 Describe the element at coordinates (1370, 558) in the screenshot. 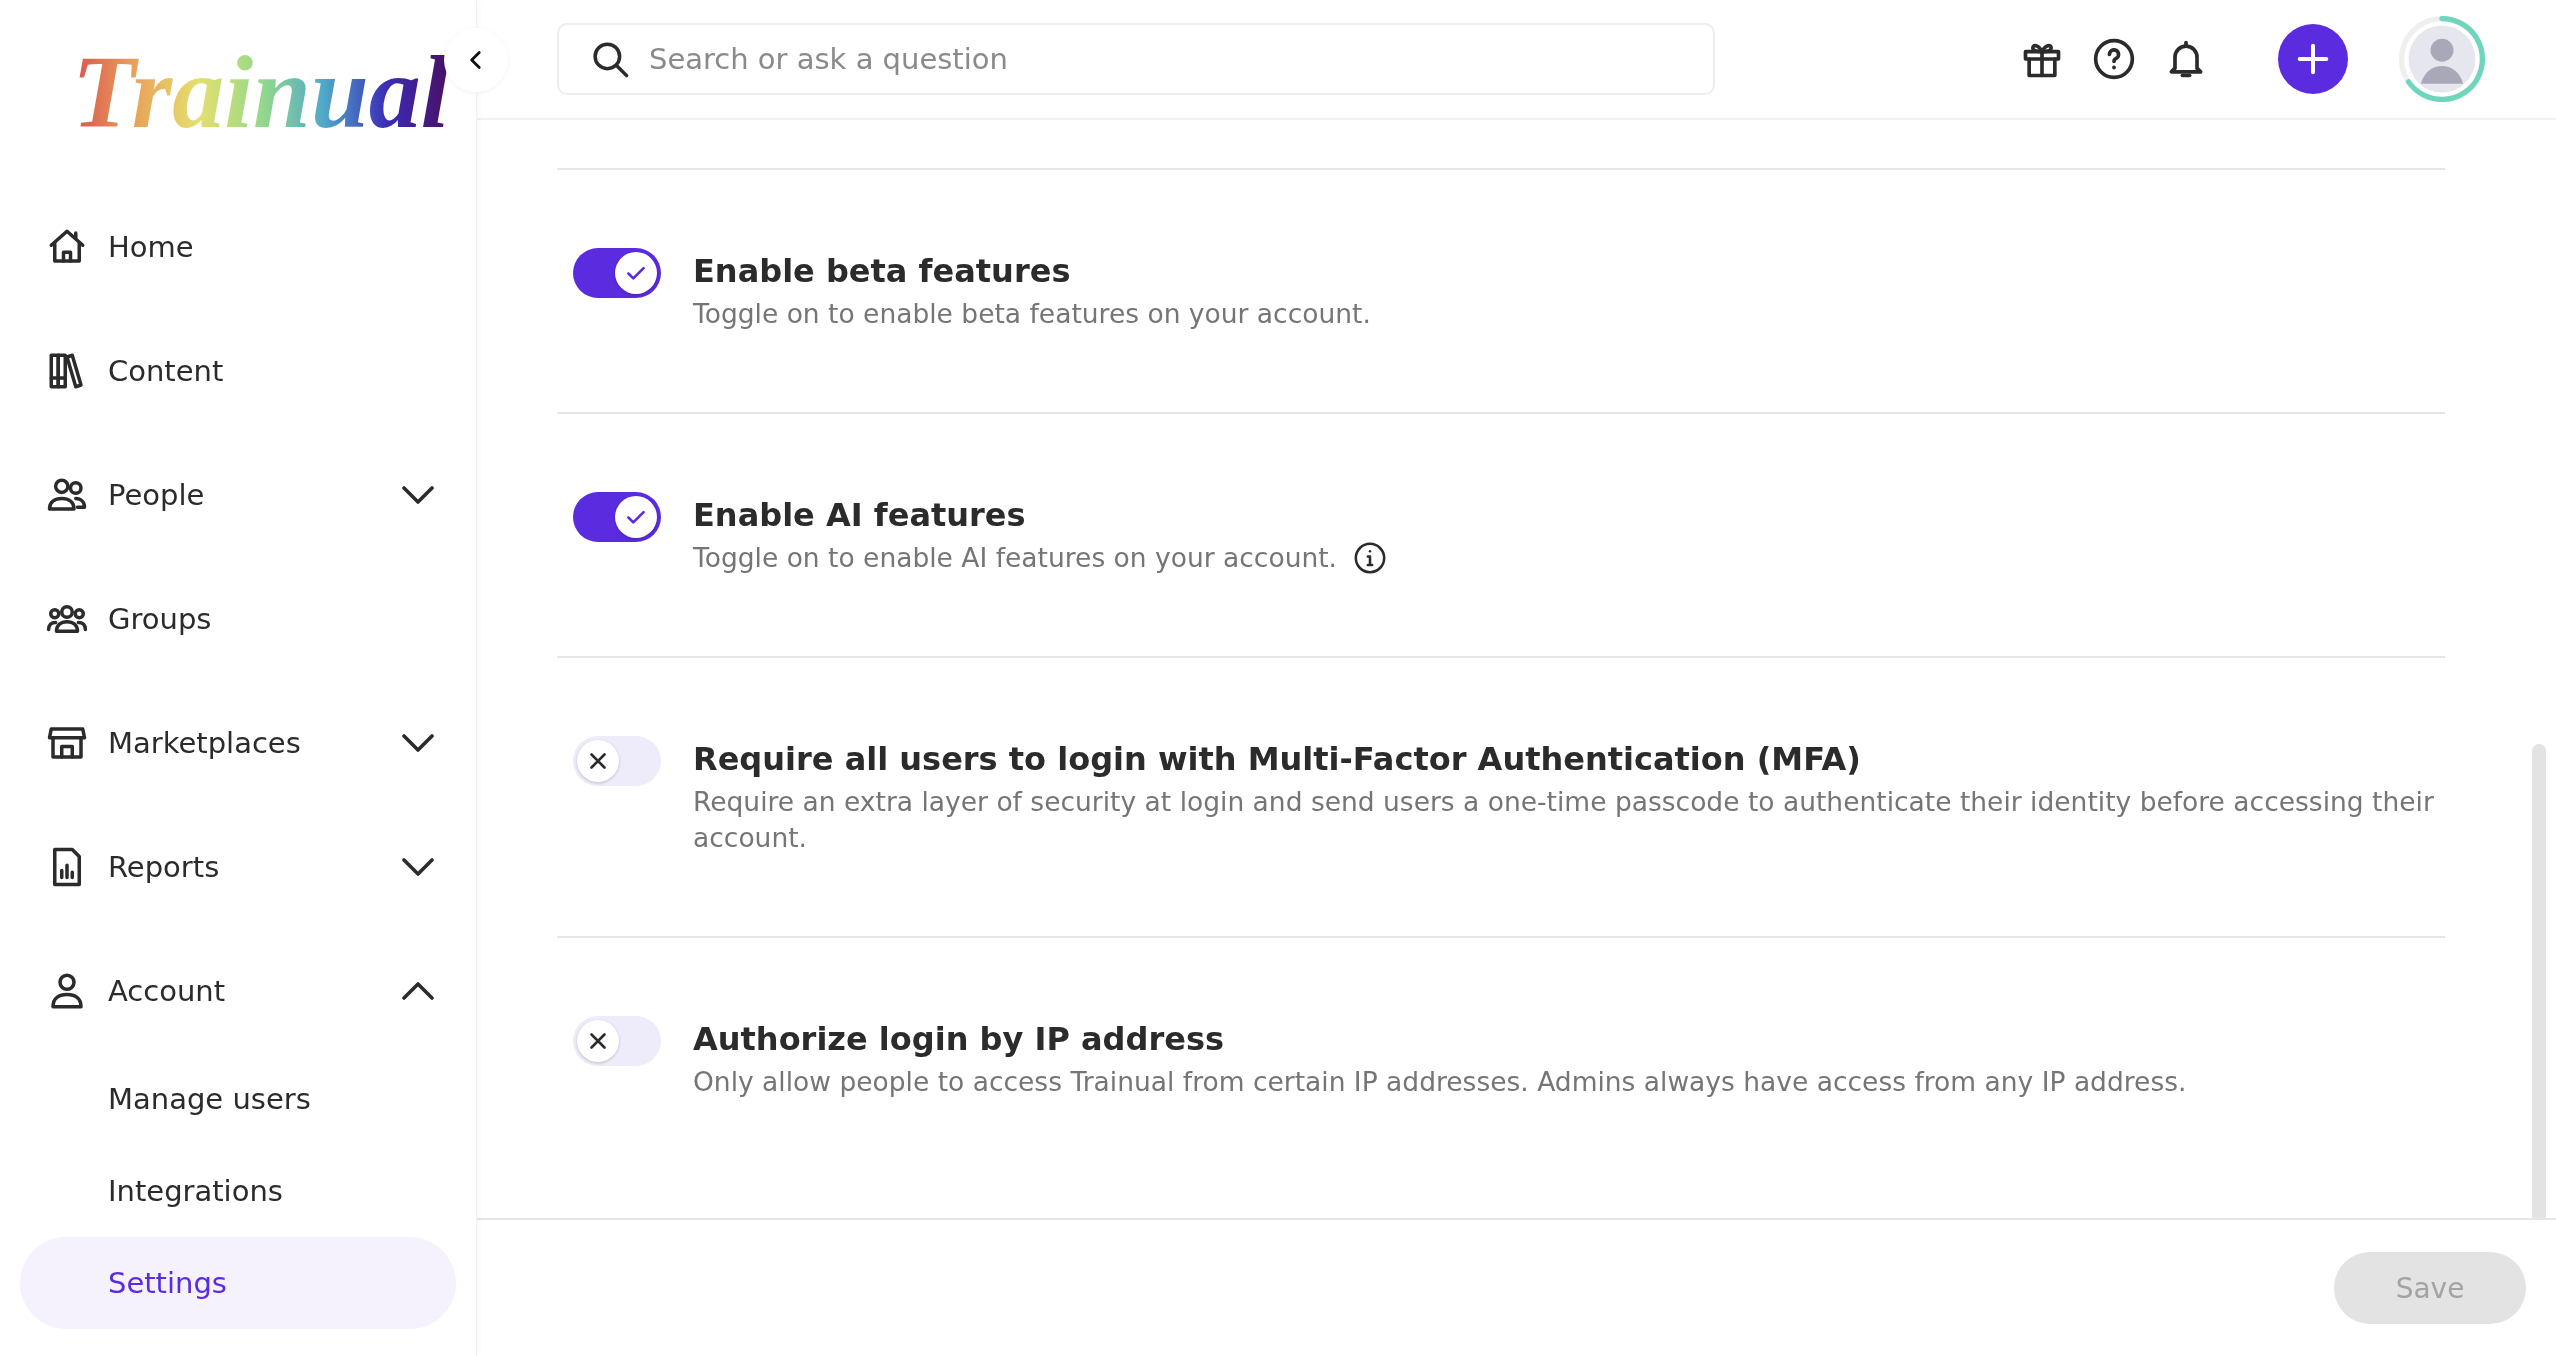

I see `info-icon` at that location.